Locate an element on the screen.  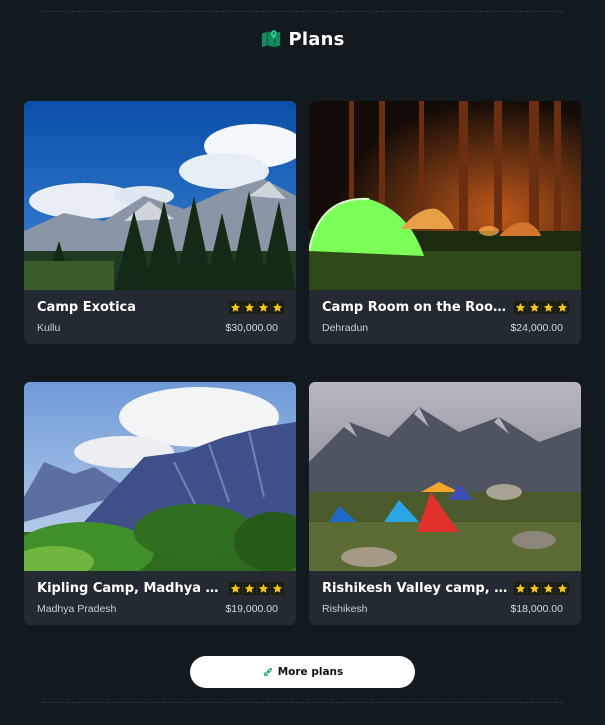
section-header: Plans is located at coordinates (302, 39).